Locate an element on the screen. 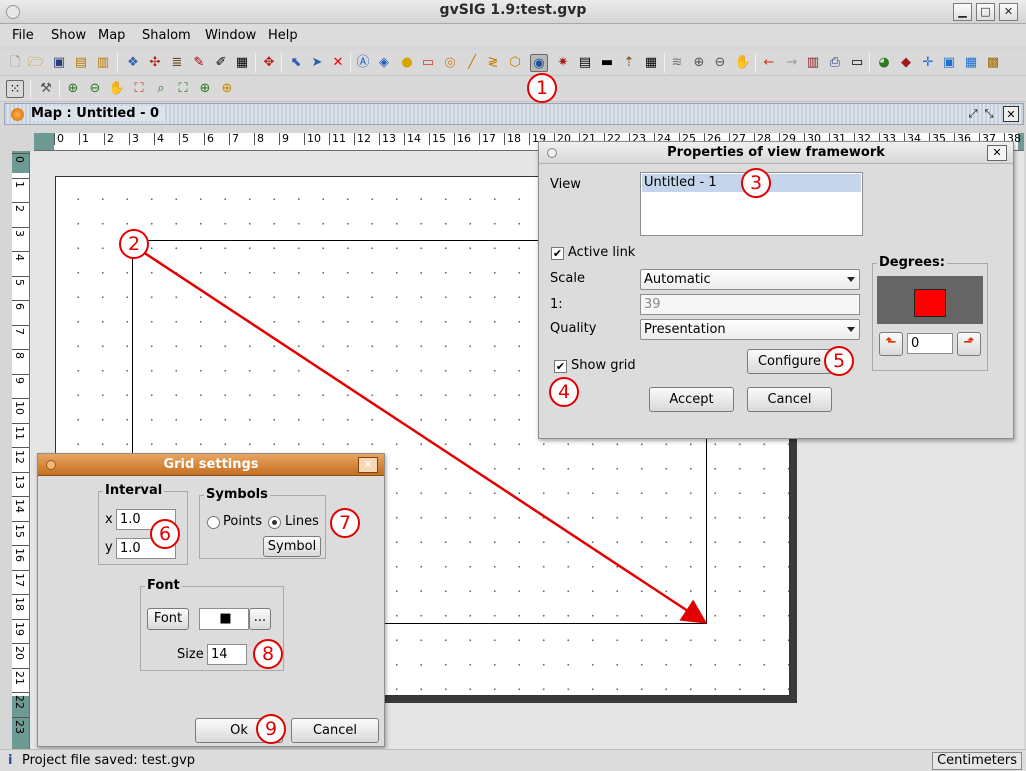  font-size-input: 14 is located at coordinates (227, 654).